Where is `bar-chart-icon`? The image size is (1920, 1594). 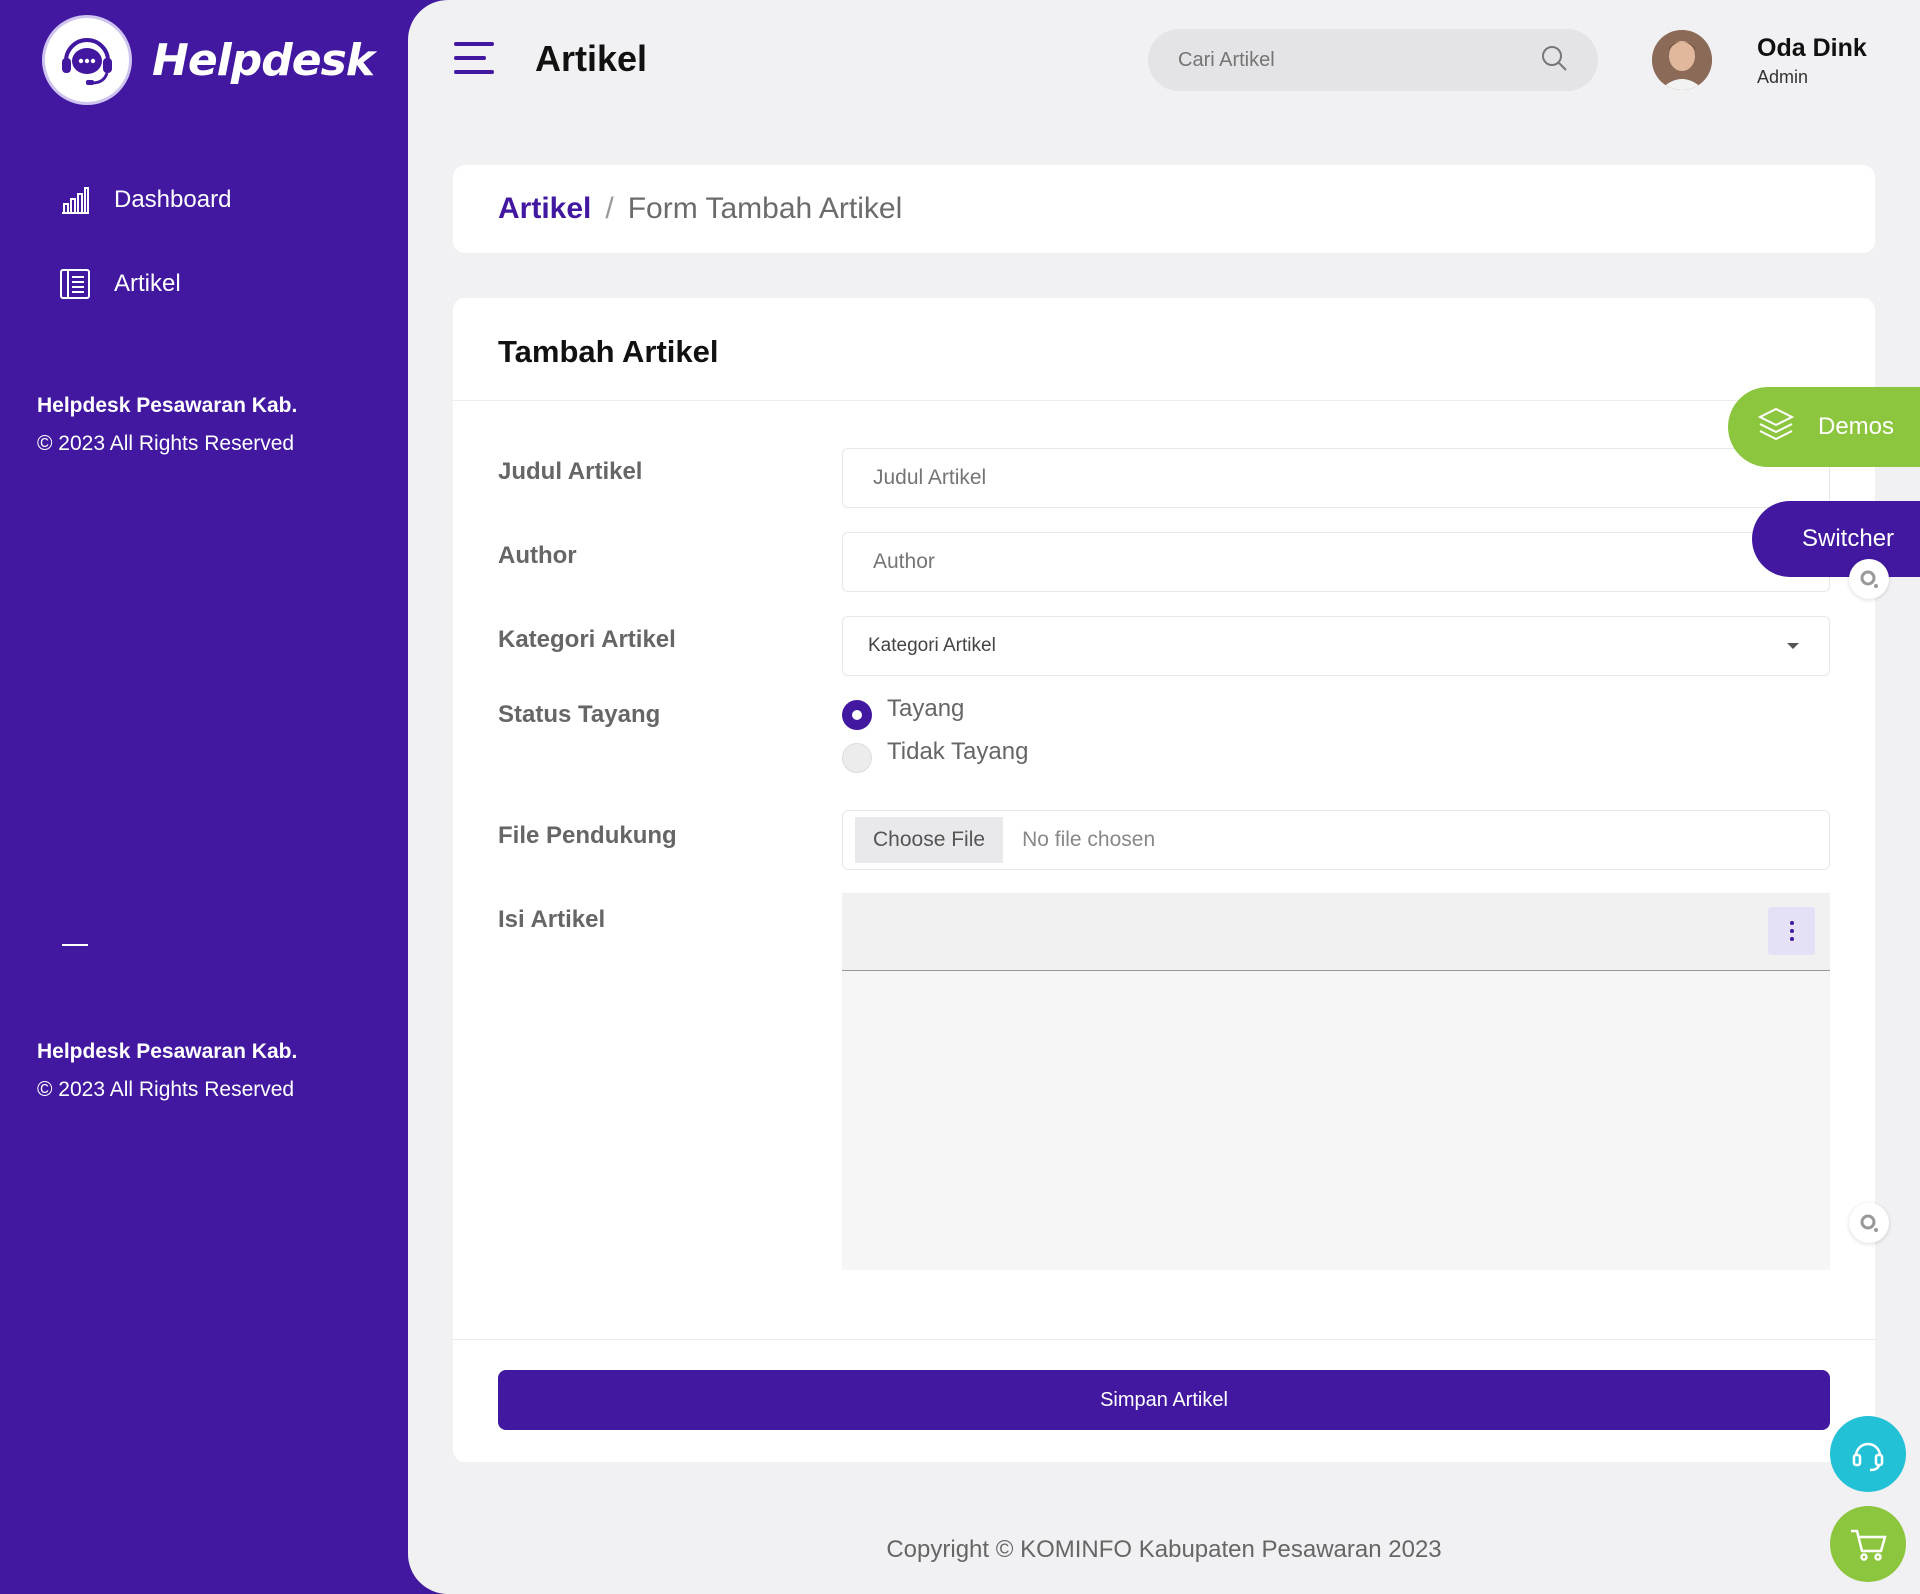
bar-chart-icon is located at coordinates (75, 200).